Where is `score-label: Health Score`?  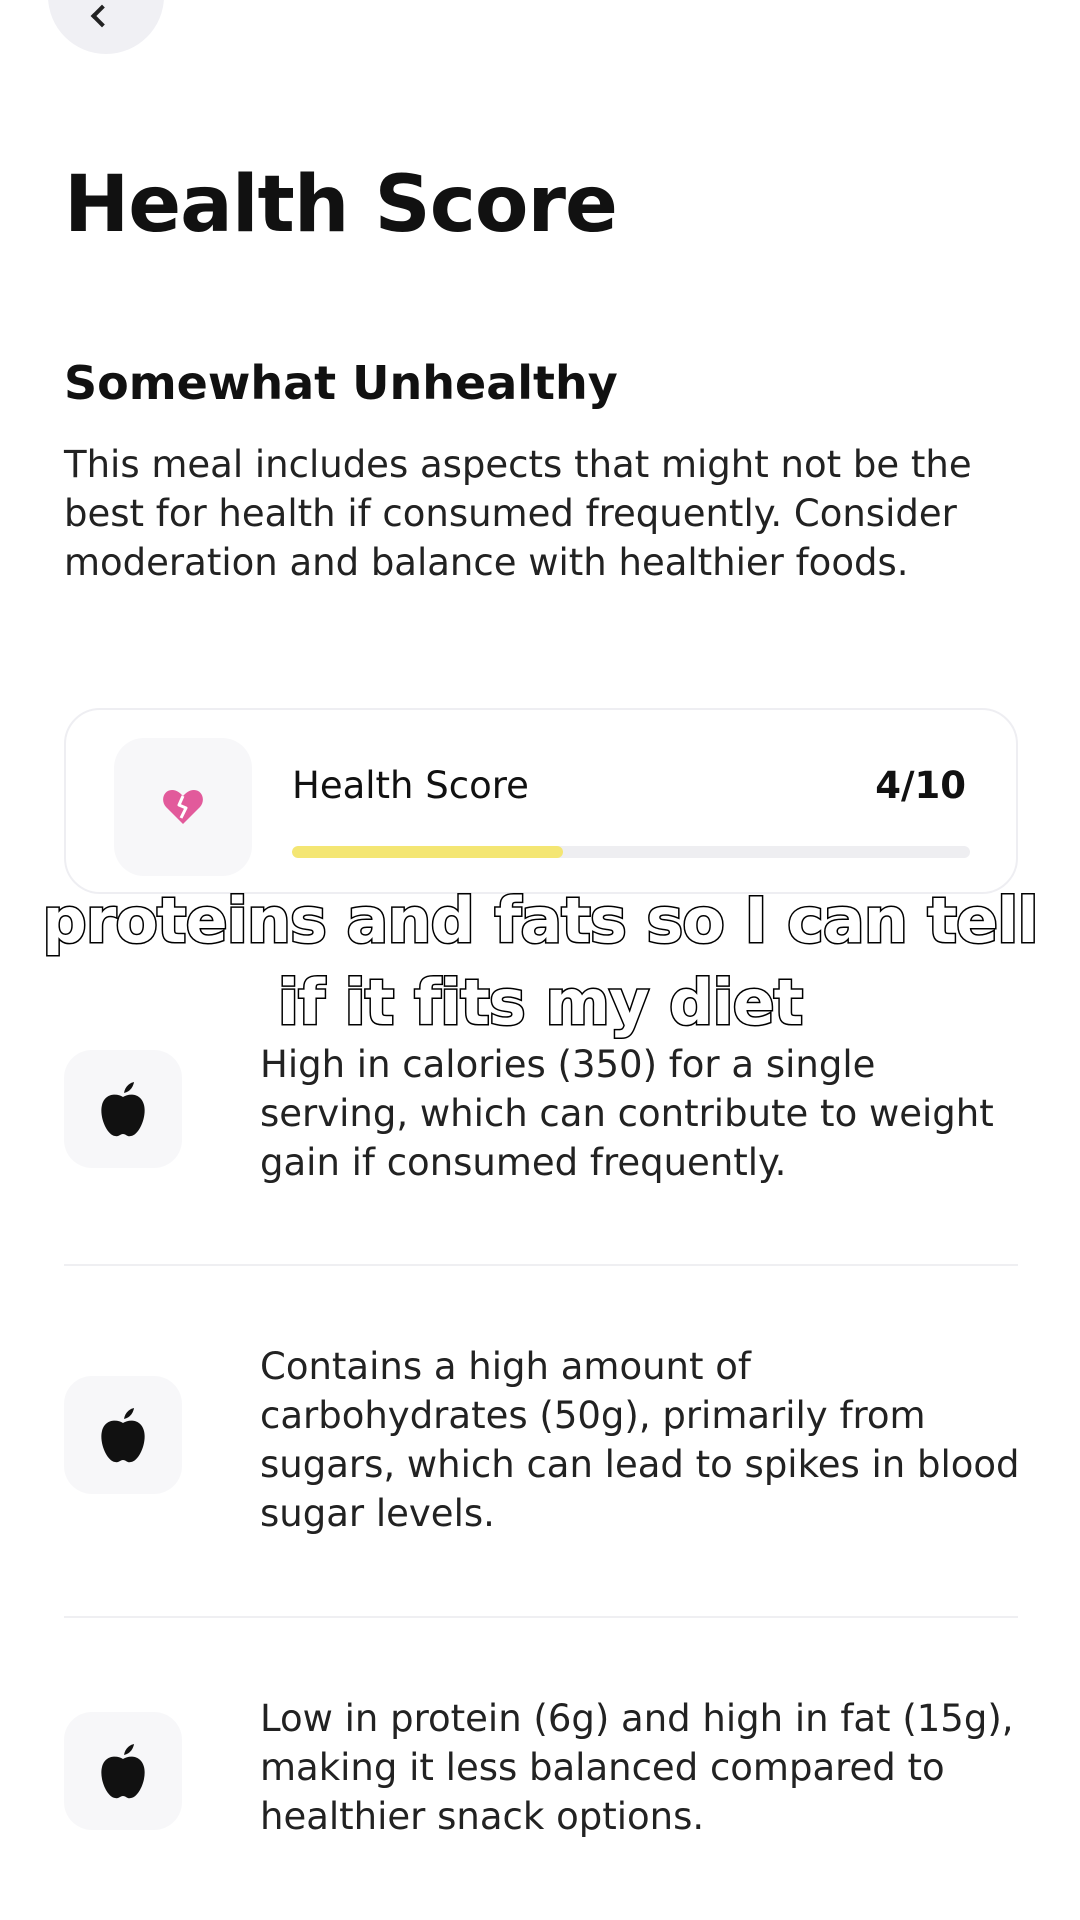
score-label: Health Score is located at coordinates (410, 785).